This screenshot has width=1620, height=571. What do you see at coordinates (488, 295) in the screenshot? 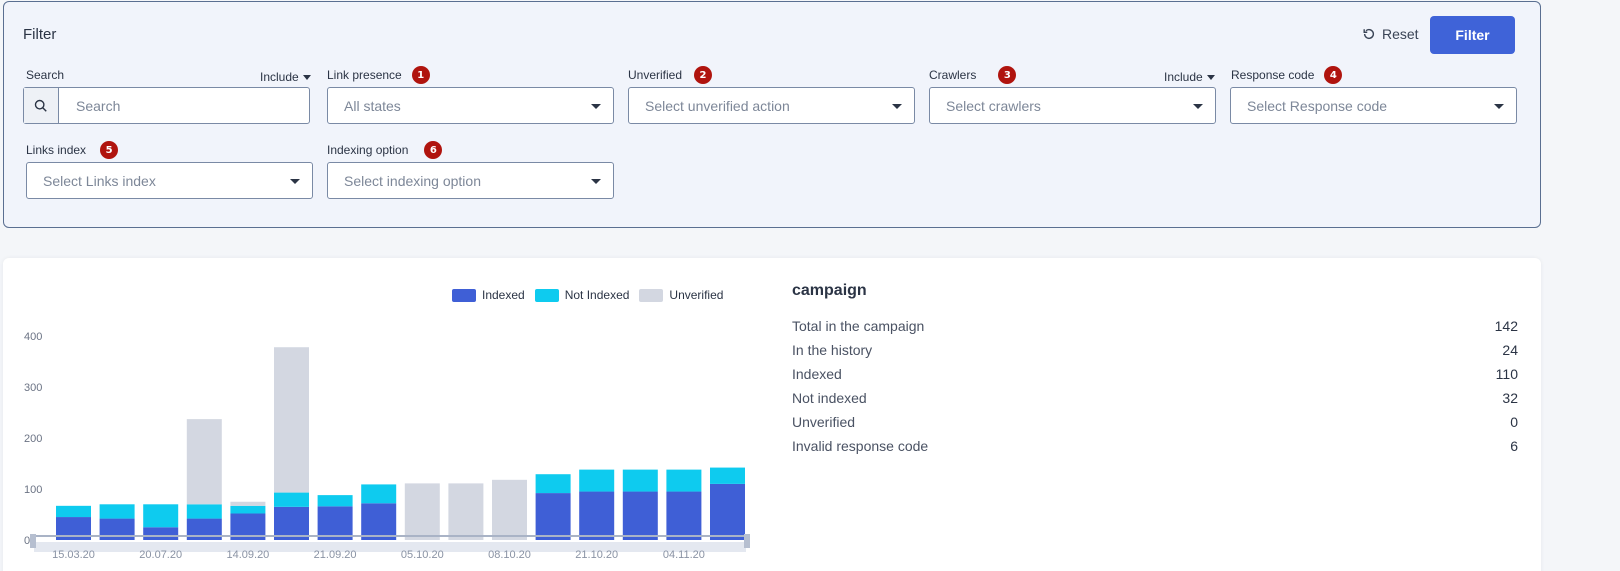
I see `legend-item-indexed: Indexed` at bounding box center [488, 295].